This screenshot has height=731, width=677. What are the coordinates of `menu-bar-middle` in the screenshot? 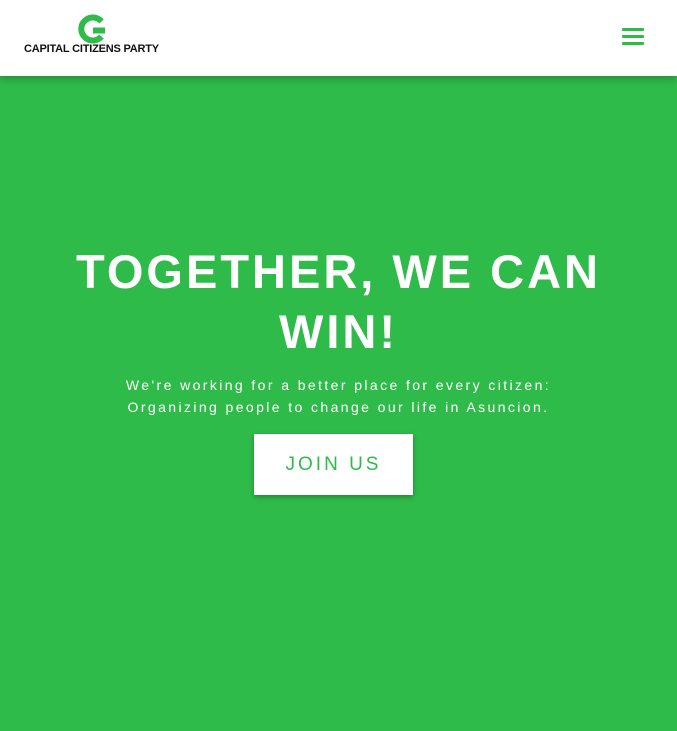 It's located at (633, 36).